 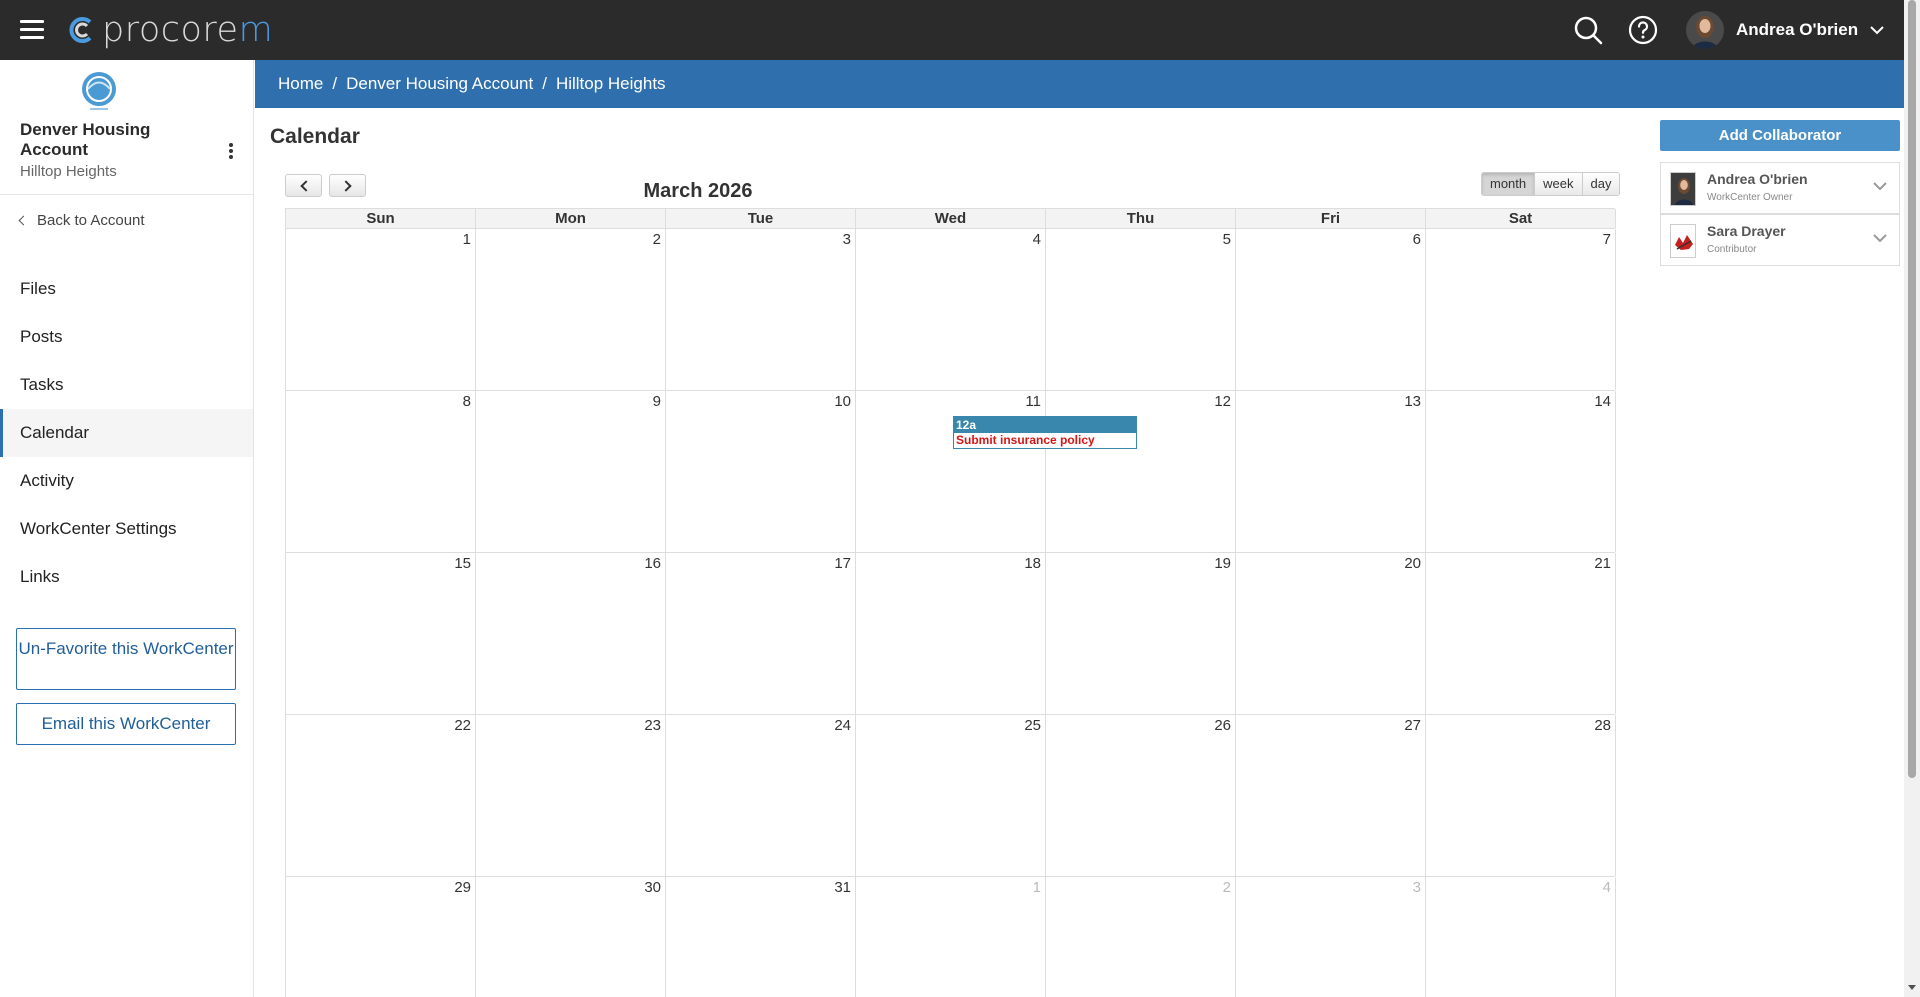 What do you see at coordinates (1521, 218) in the screenshot?
I see `weekday-header: Sat` at bounding box center [1521, 218].